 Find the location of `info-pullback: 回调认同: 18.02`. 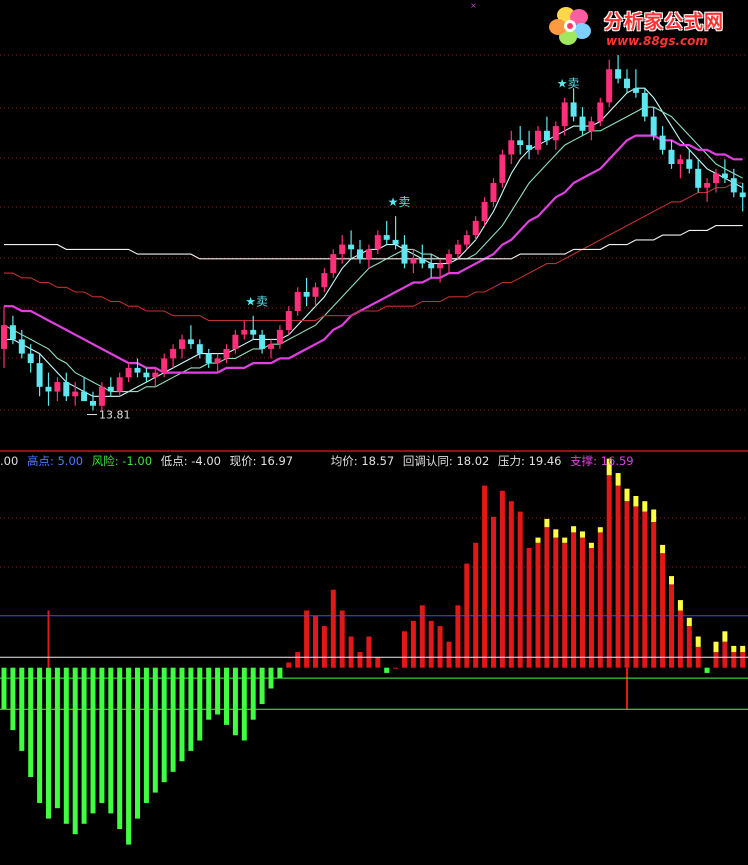

info-pullback: 回调认同: 18.02 is located at coordinates (446, 461).